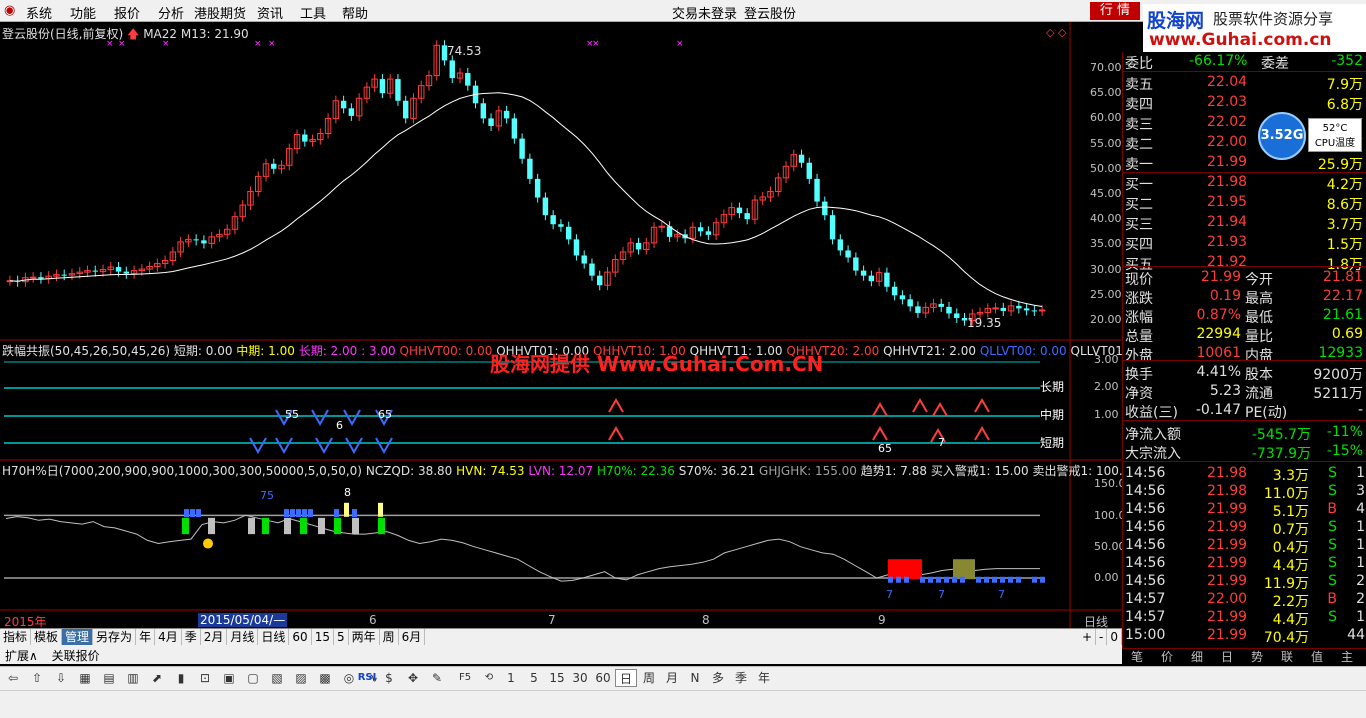 The width and height of the screenshot is (1366, 718). Describe the element at coordinates (389, 637) in the screenshot. I see `period-week: 周` at that location.